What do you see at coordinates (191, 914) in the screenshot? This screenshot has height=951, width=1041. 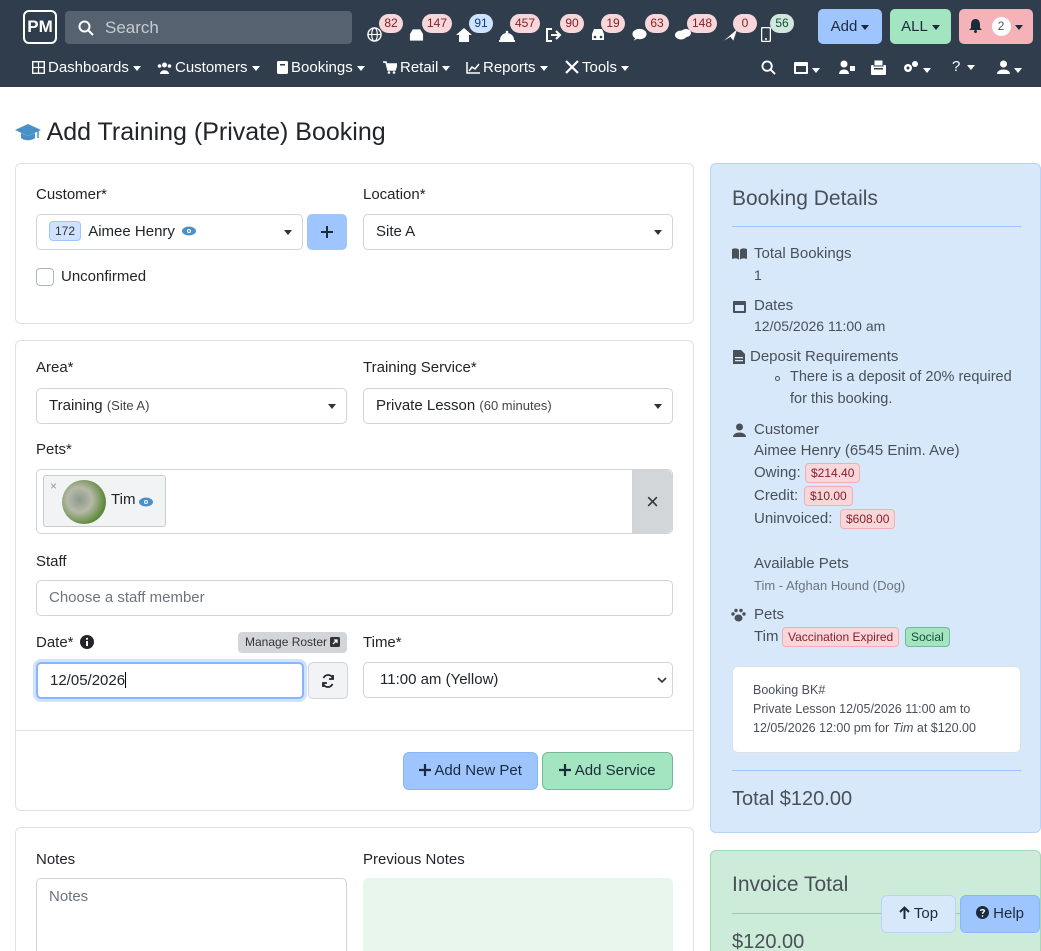 I see `notes-textarea: Notes` at bounding box center [191, 914].